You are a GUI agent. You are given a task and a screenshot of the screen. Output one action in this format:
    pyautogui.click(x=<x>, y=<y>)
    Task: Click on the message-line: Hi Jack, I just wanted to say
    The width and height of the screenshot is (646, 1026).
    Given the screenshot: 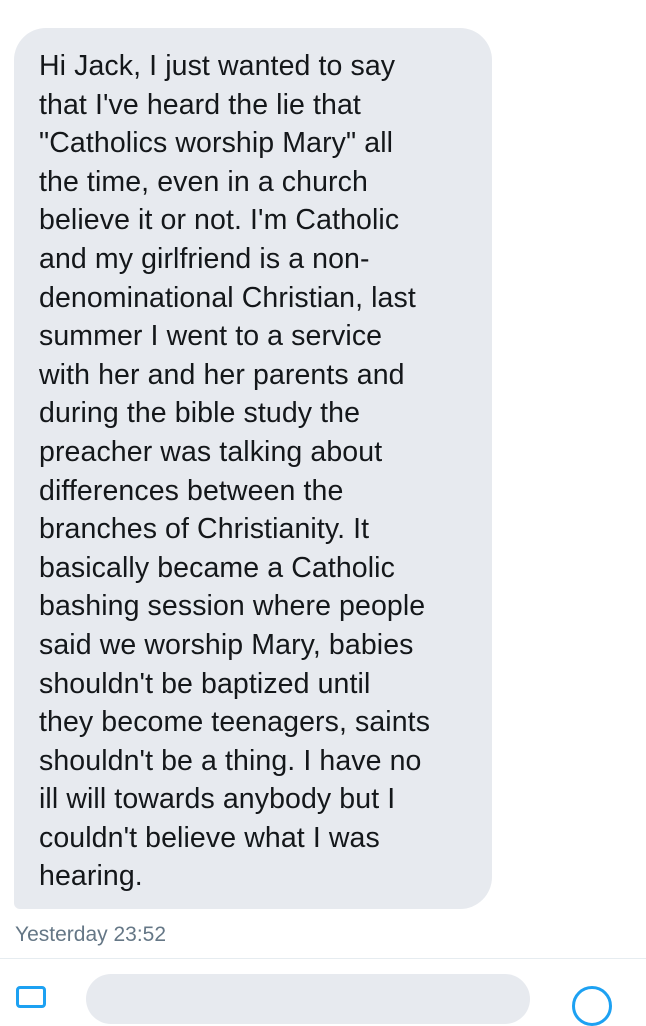 What is the action you would take?
    pyautogui.click(x=217, y=66)
    